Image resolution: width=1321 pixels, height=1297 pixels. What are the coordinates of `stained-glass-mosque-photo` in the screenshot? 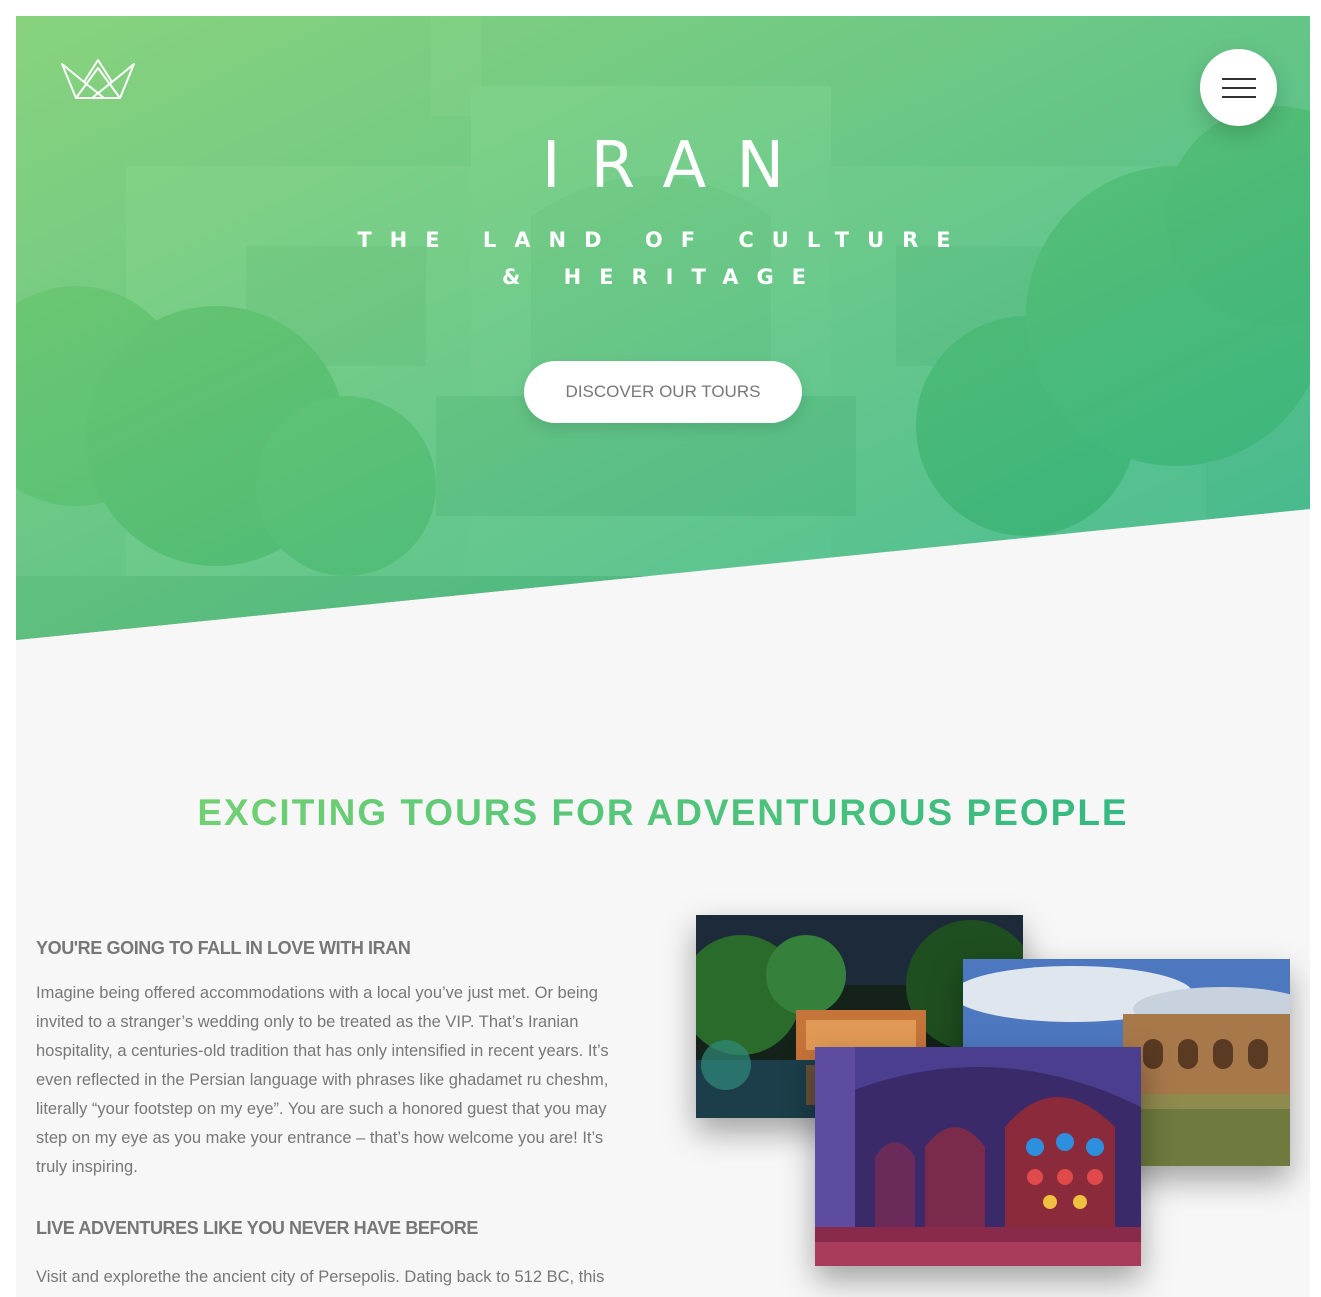 It's located at (978, 1156).